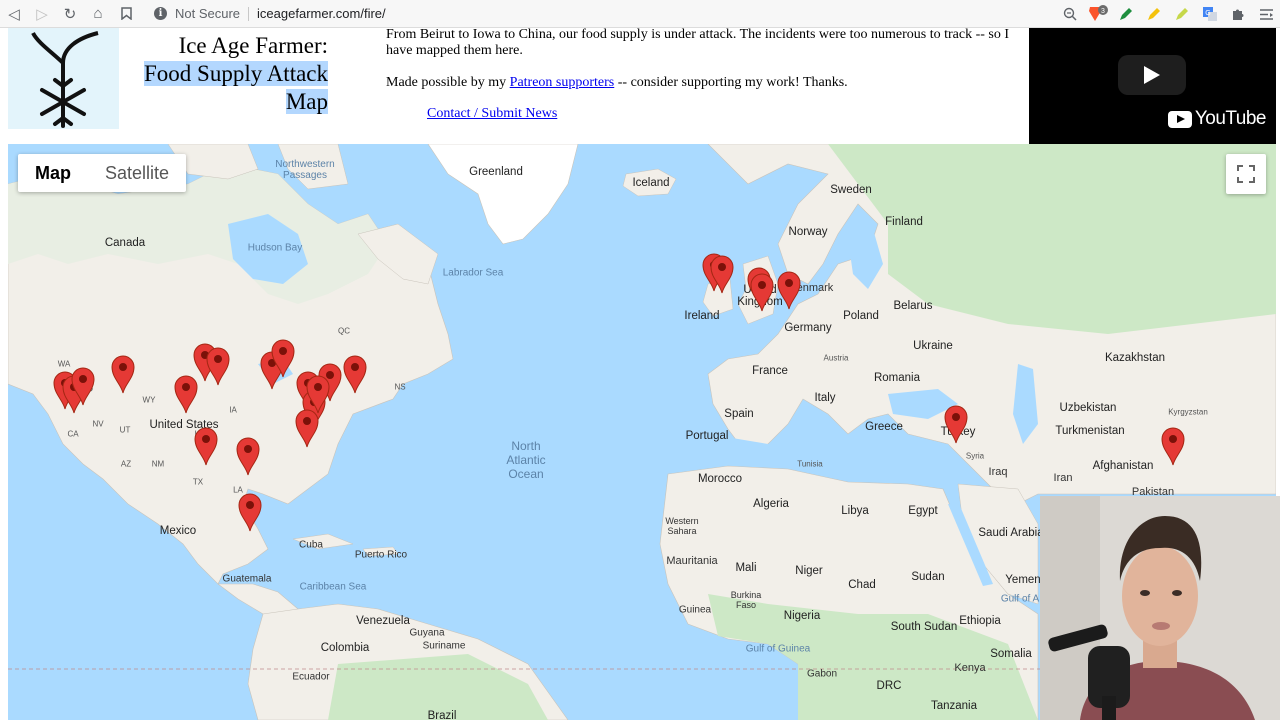 This screenshot has width=1280, height=720. Describe the element at coordinates (809, 571) in the screenshot. I see `label-niger: Niger` at that location.